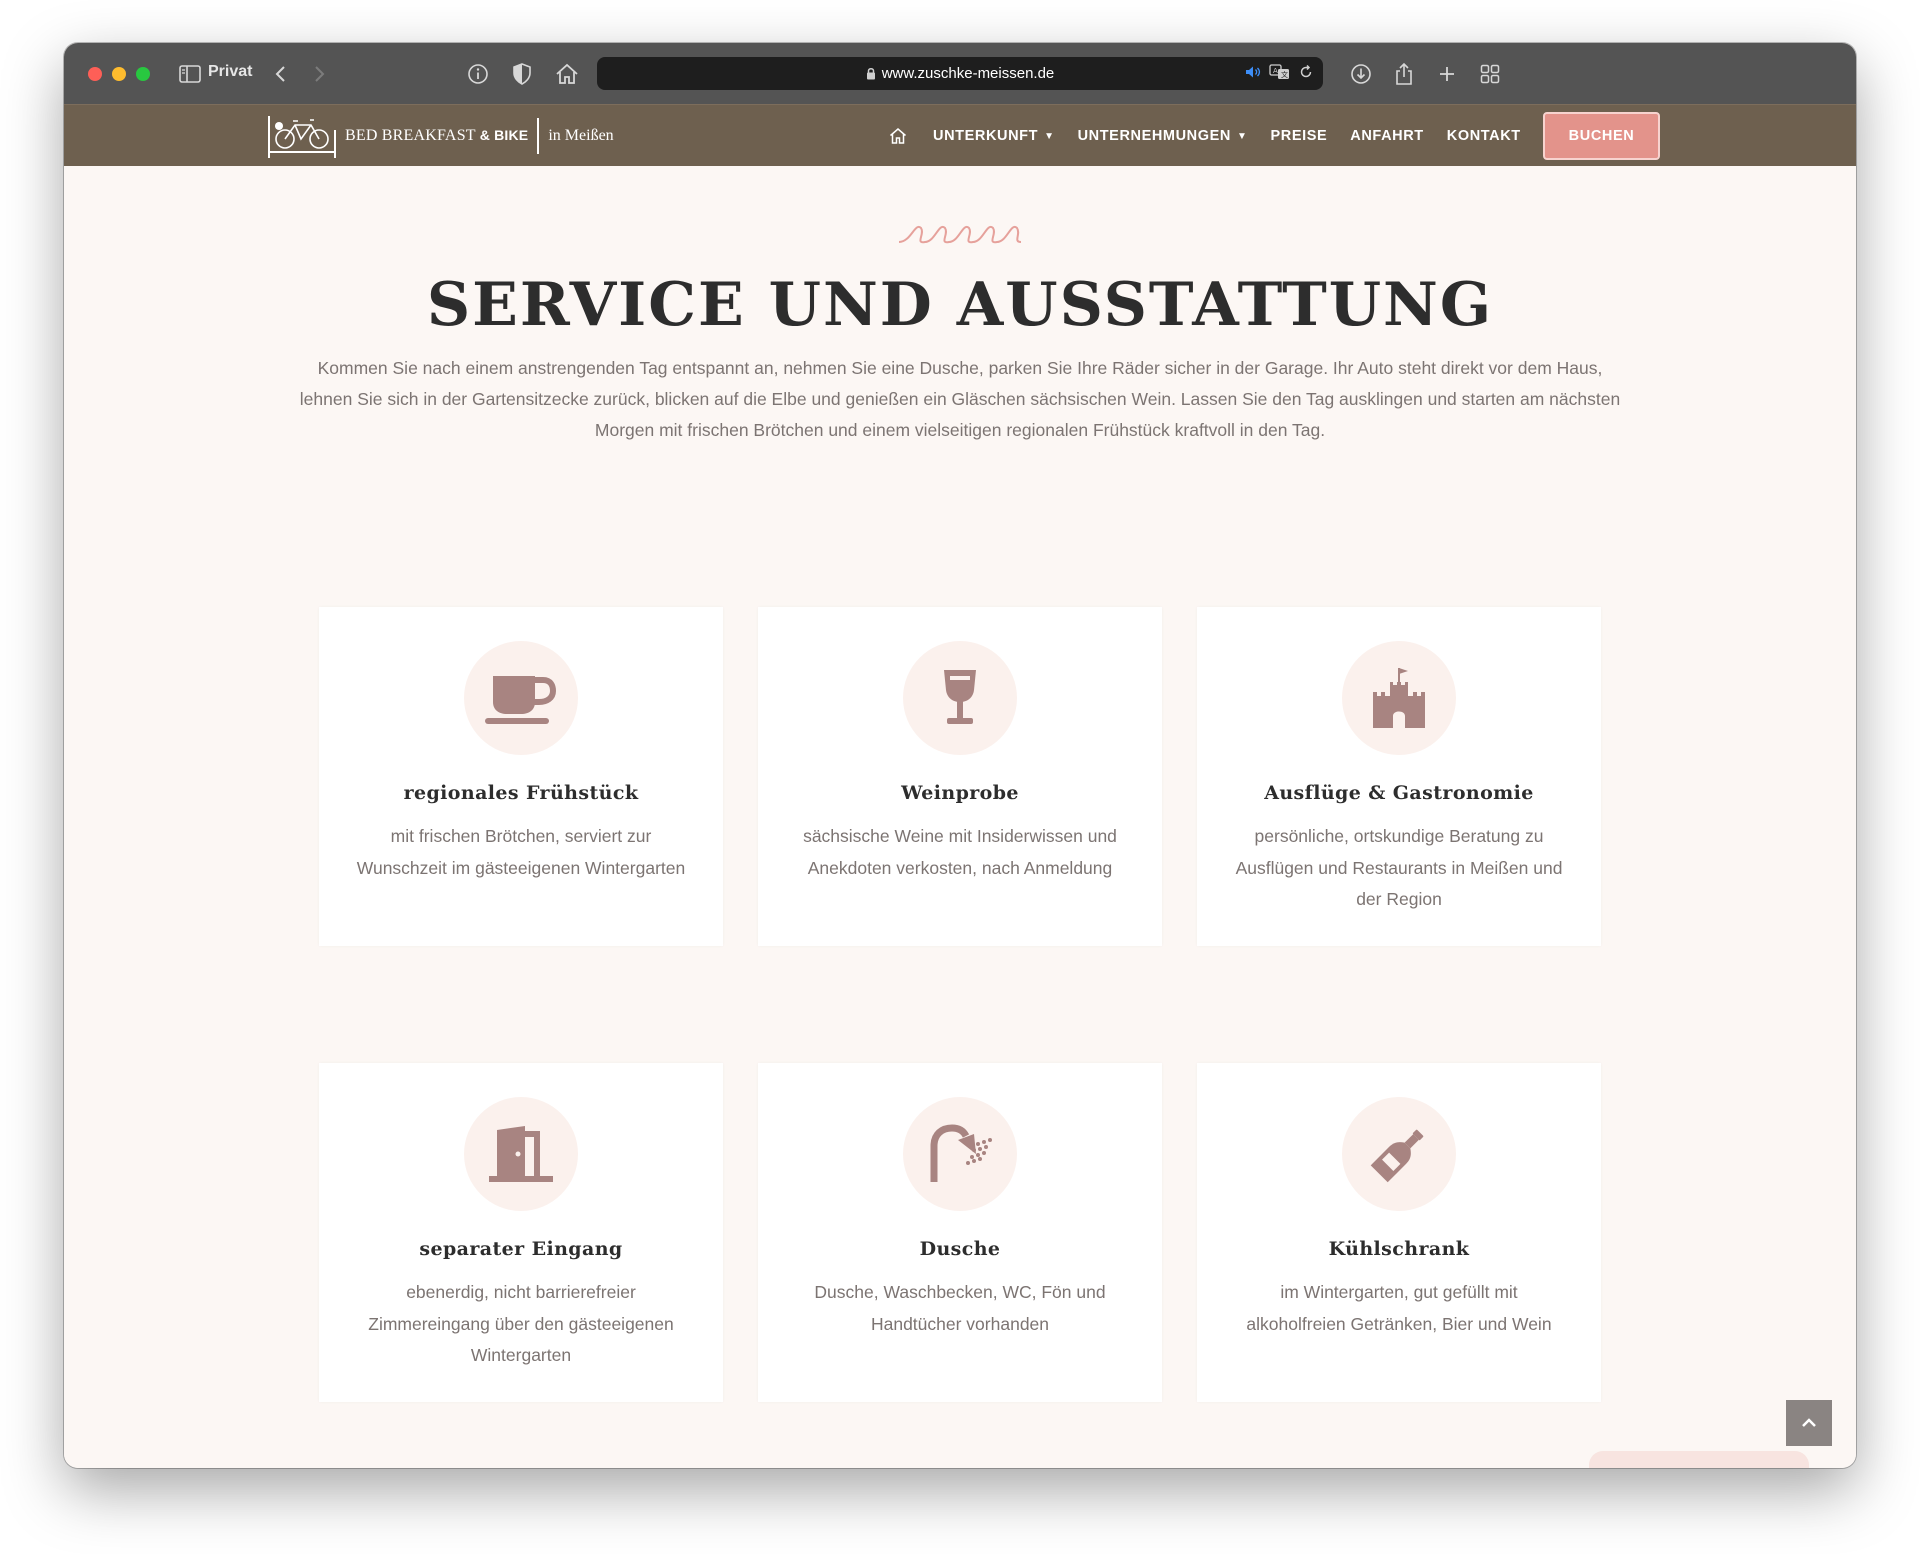 Image resolution: width=1920 pixels, height=1554 pixels. What do you see at coordinates (1284, 74) in the screenshot?
I see `svg-text: 文` at bounding box center [1284, 74].